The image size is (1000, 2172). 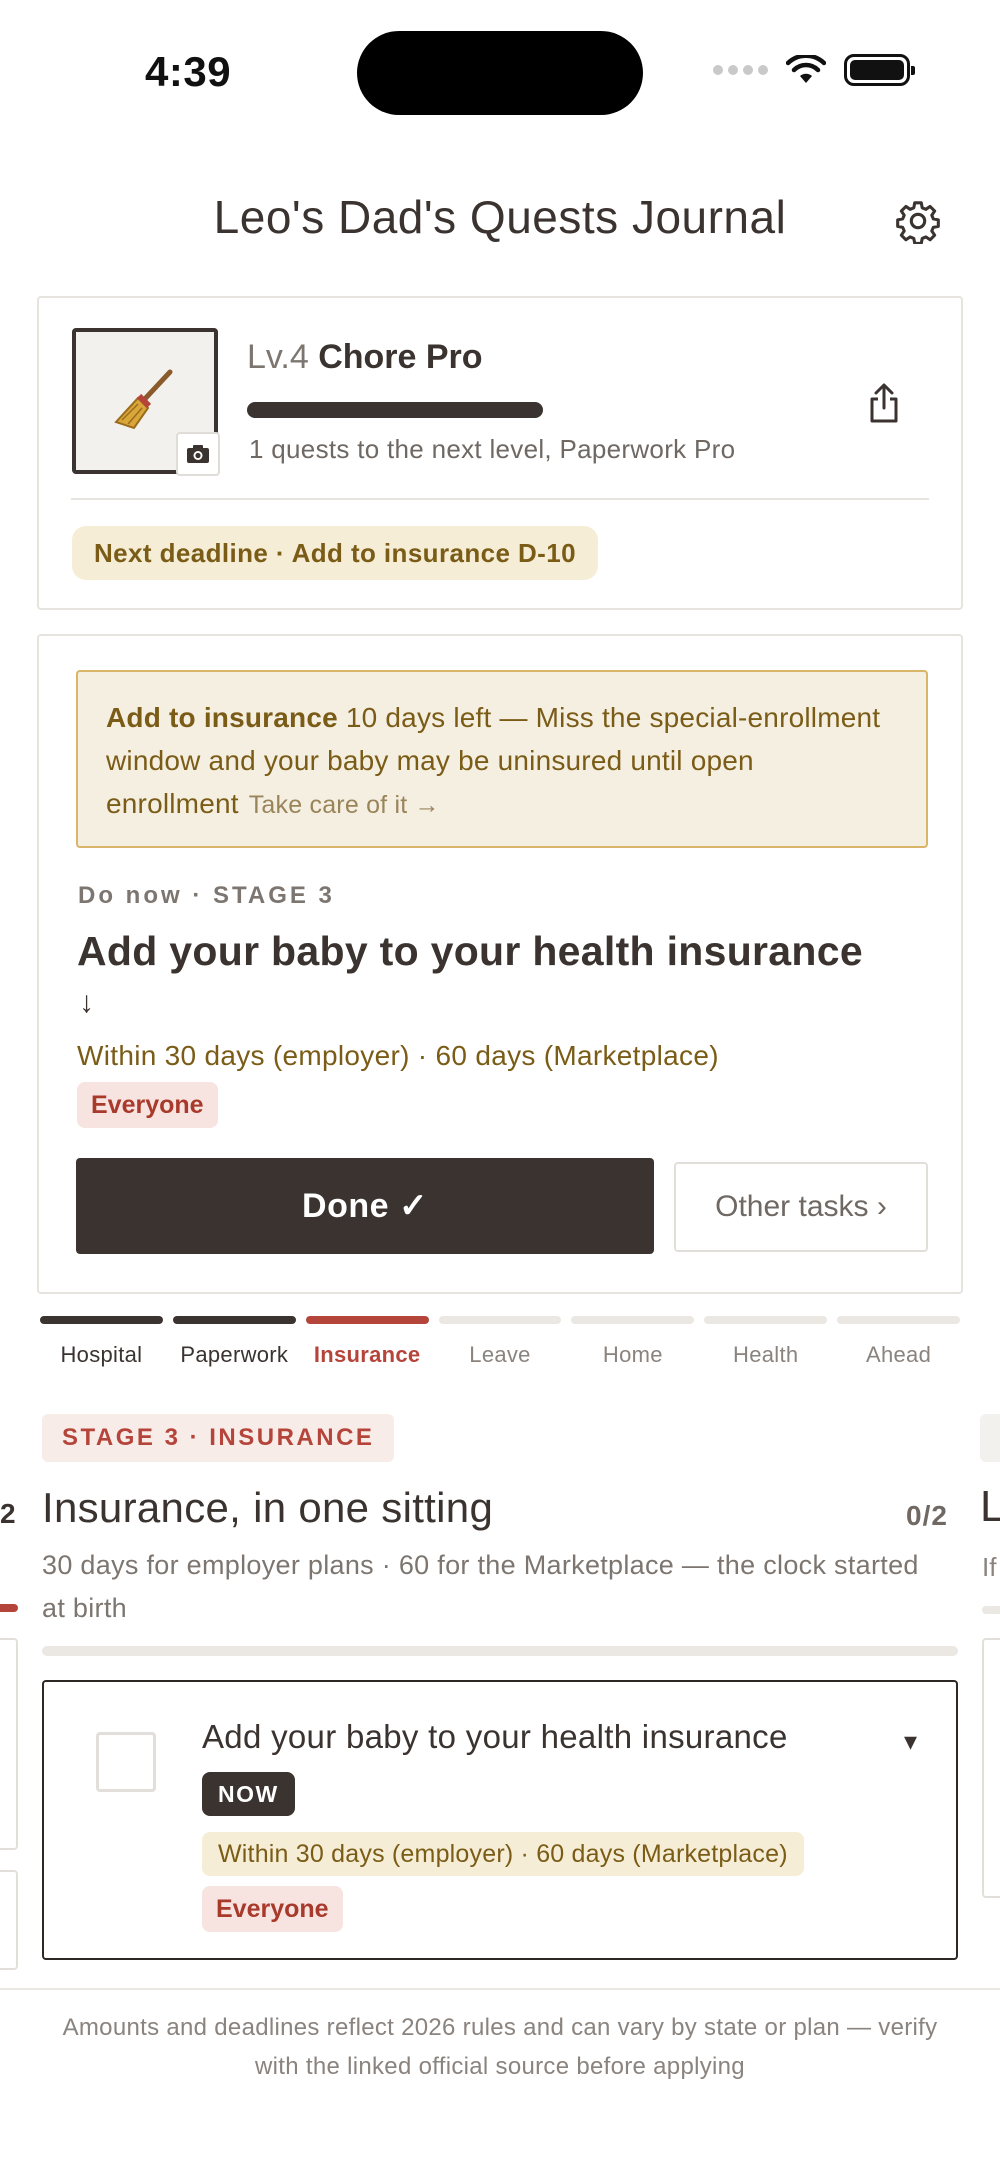 I want to click on stage-label: Health, so click(x=766, y=1354).